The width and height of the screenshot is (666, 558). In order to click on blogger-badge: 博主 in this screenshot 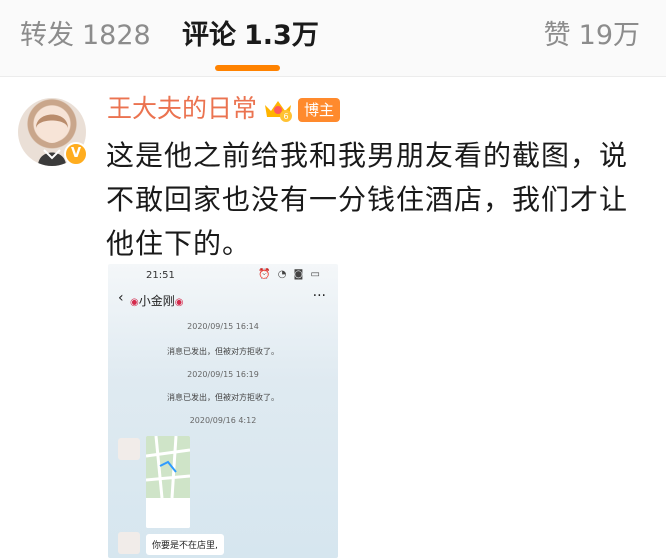, I will do `click(319, 110)`.